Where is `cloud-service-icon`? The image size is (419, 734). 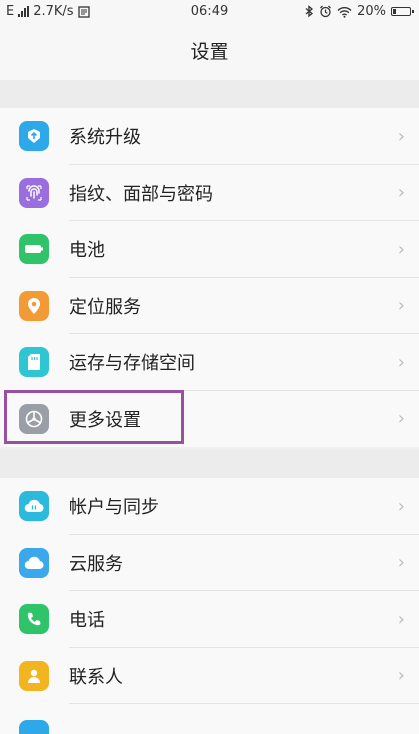 cloud-service-icon is located at coordinates (34, 562).